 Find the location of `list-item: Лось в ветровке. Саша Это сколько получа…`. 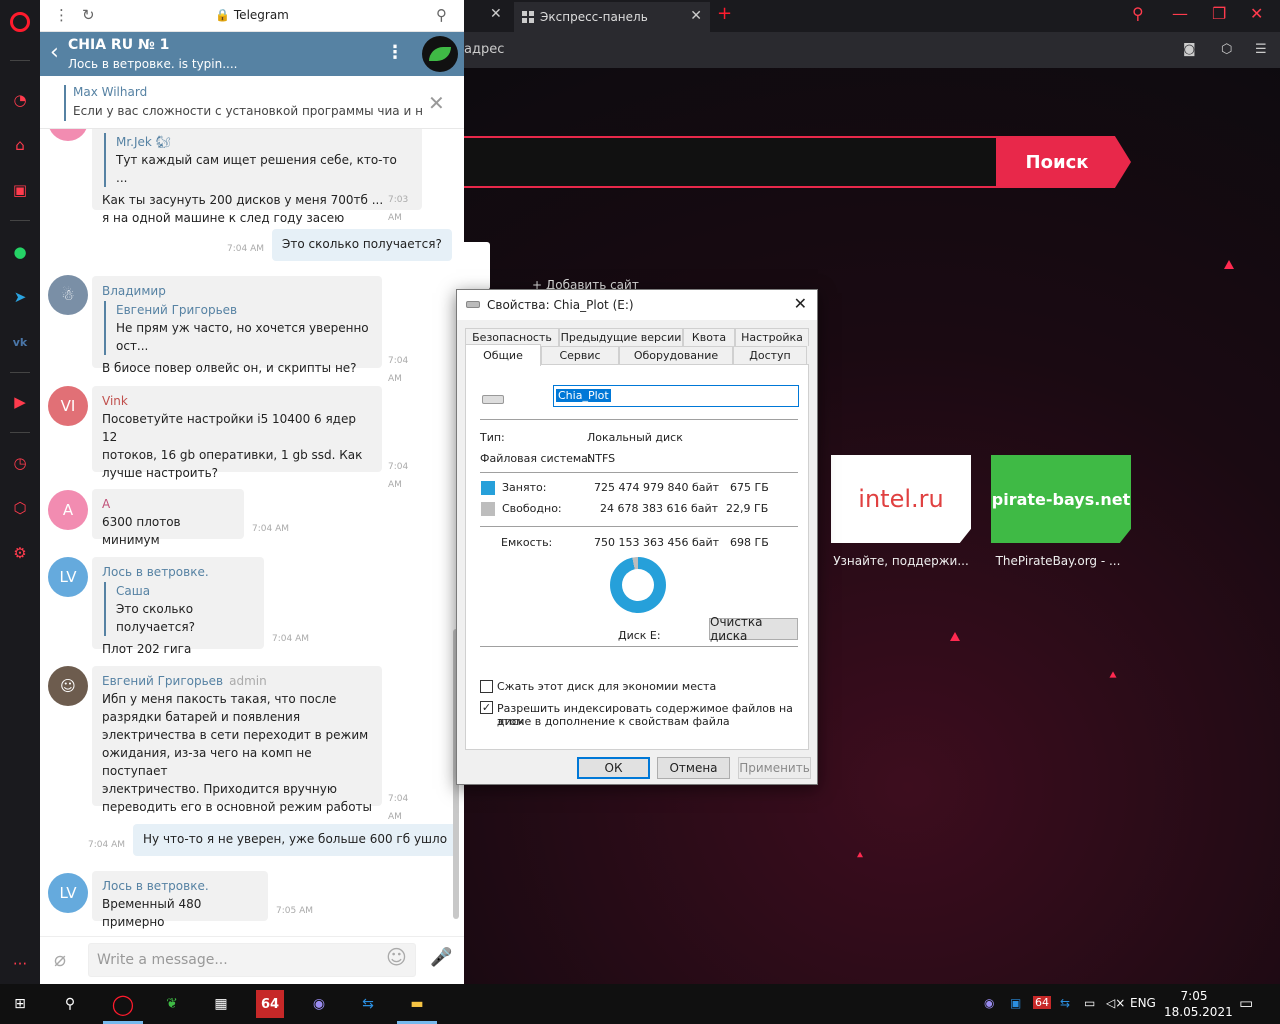

list-item: Лось в ветровке. Саша Это сколько получа… is located at coordinates (178, 606).